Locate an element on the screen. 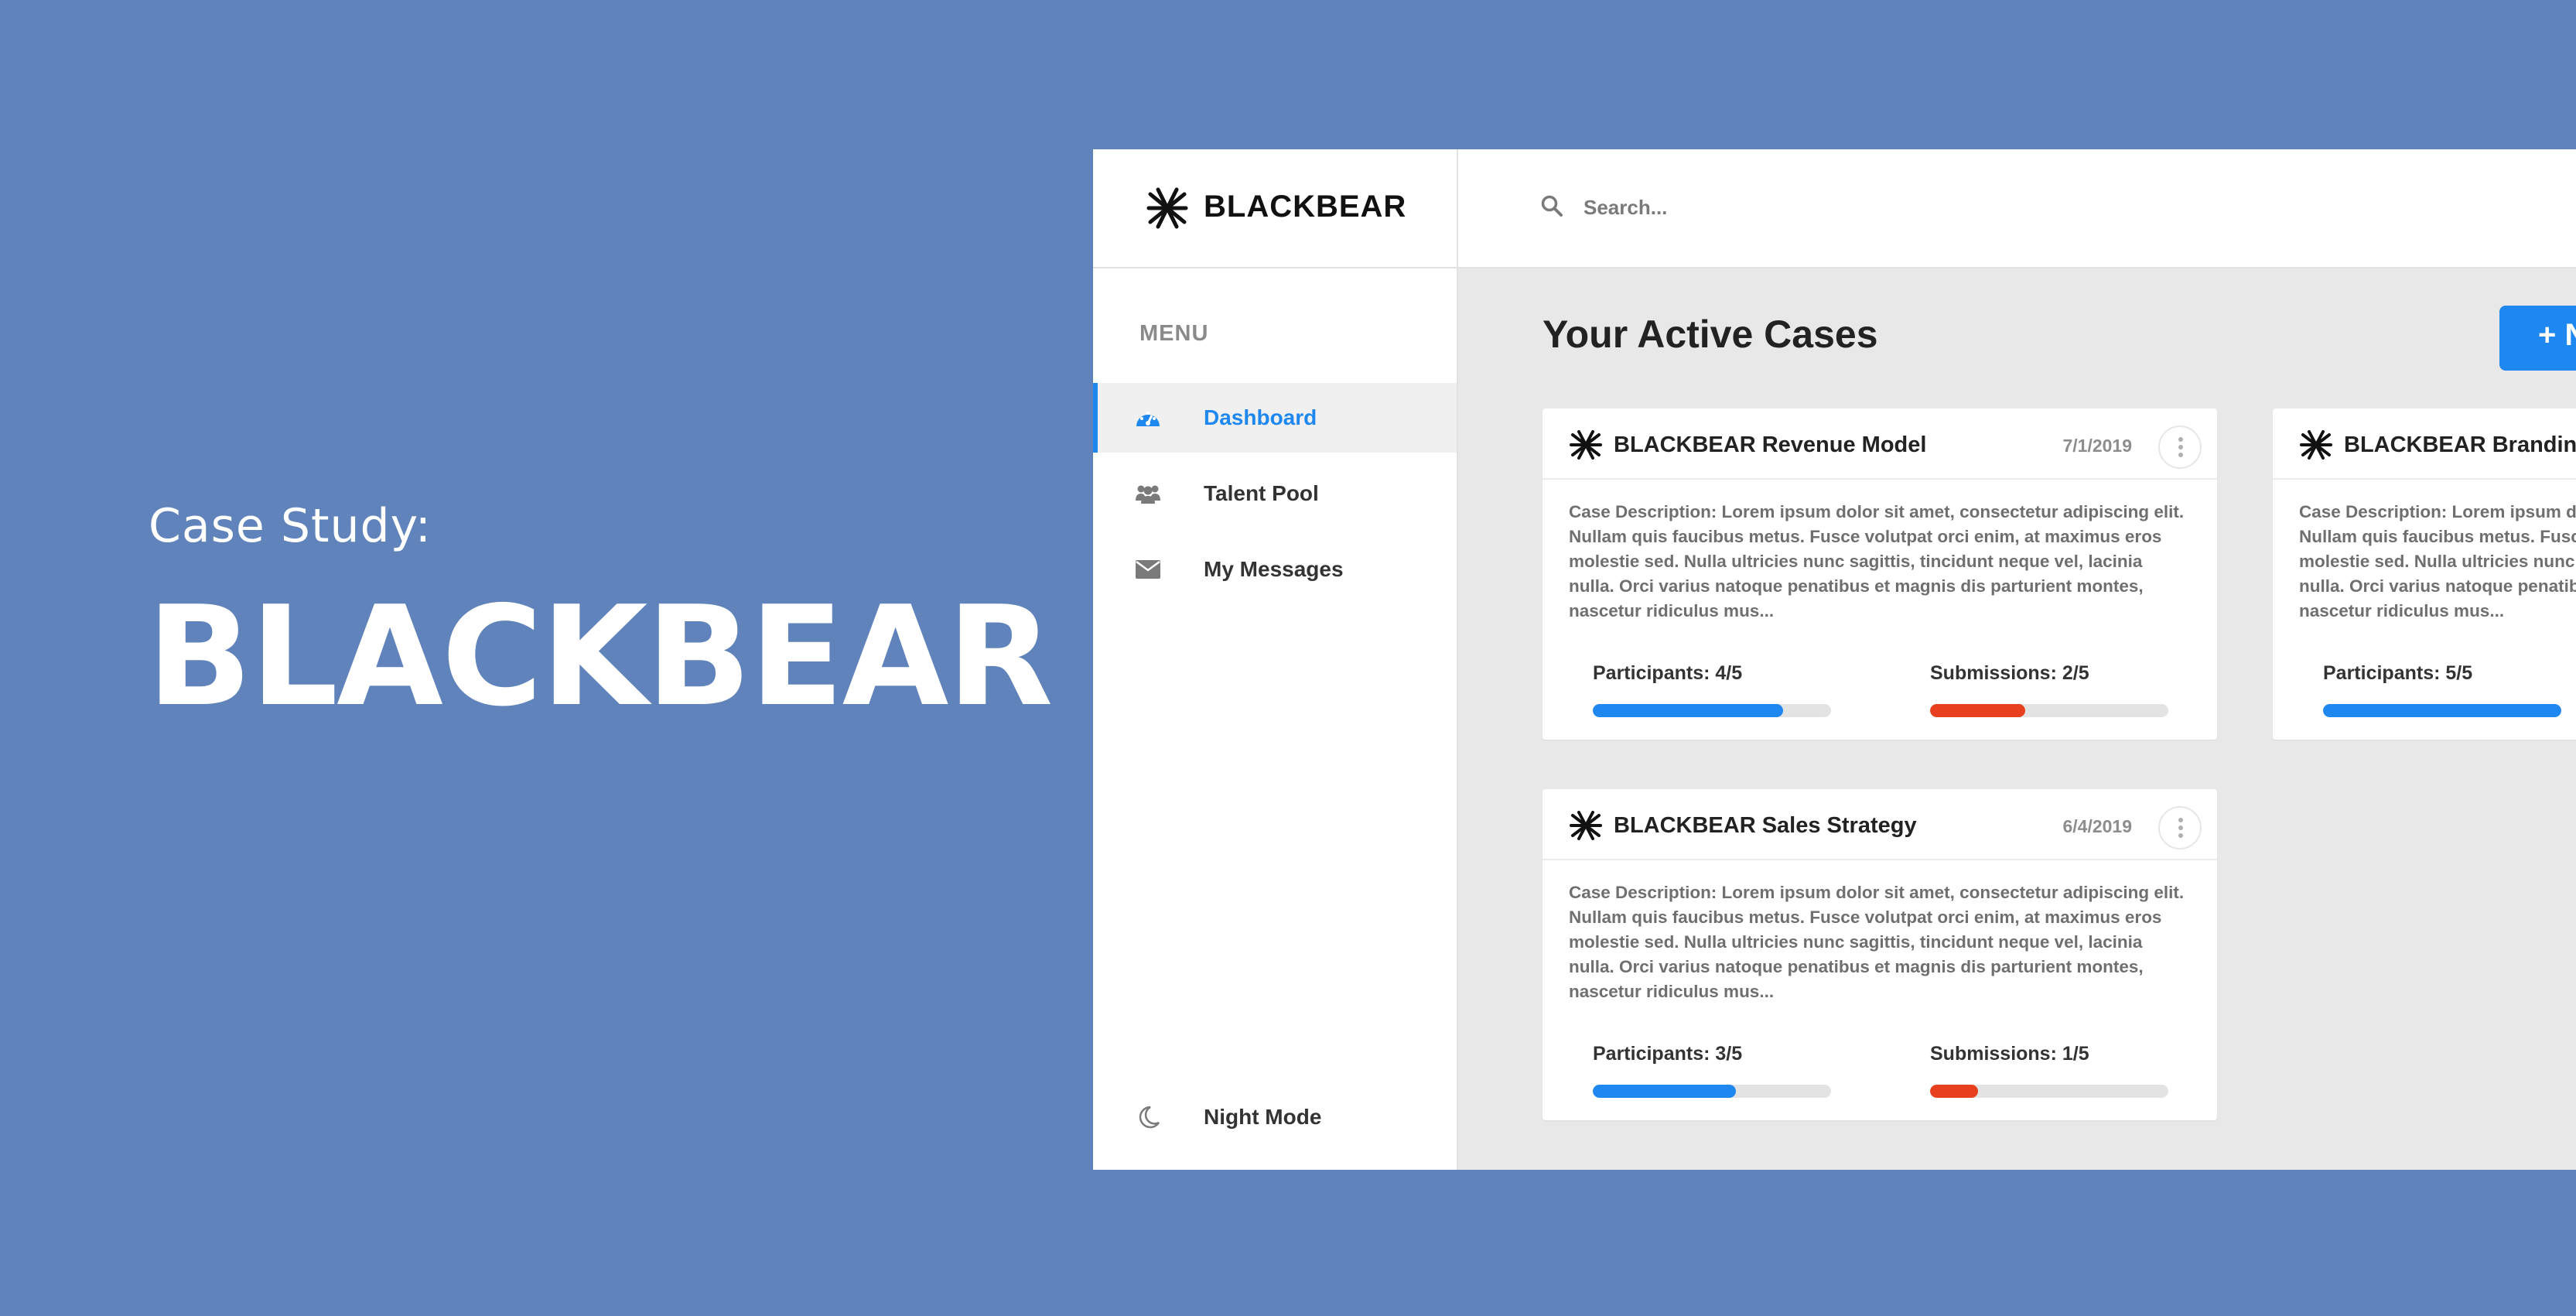  case-card-header: BLACKBEAR Sales Strategy 6/4/2019 is located at coordinates (1880, 824).